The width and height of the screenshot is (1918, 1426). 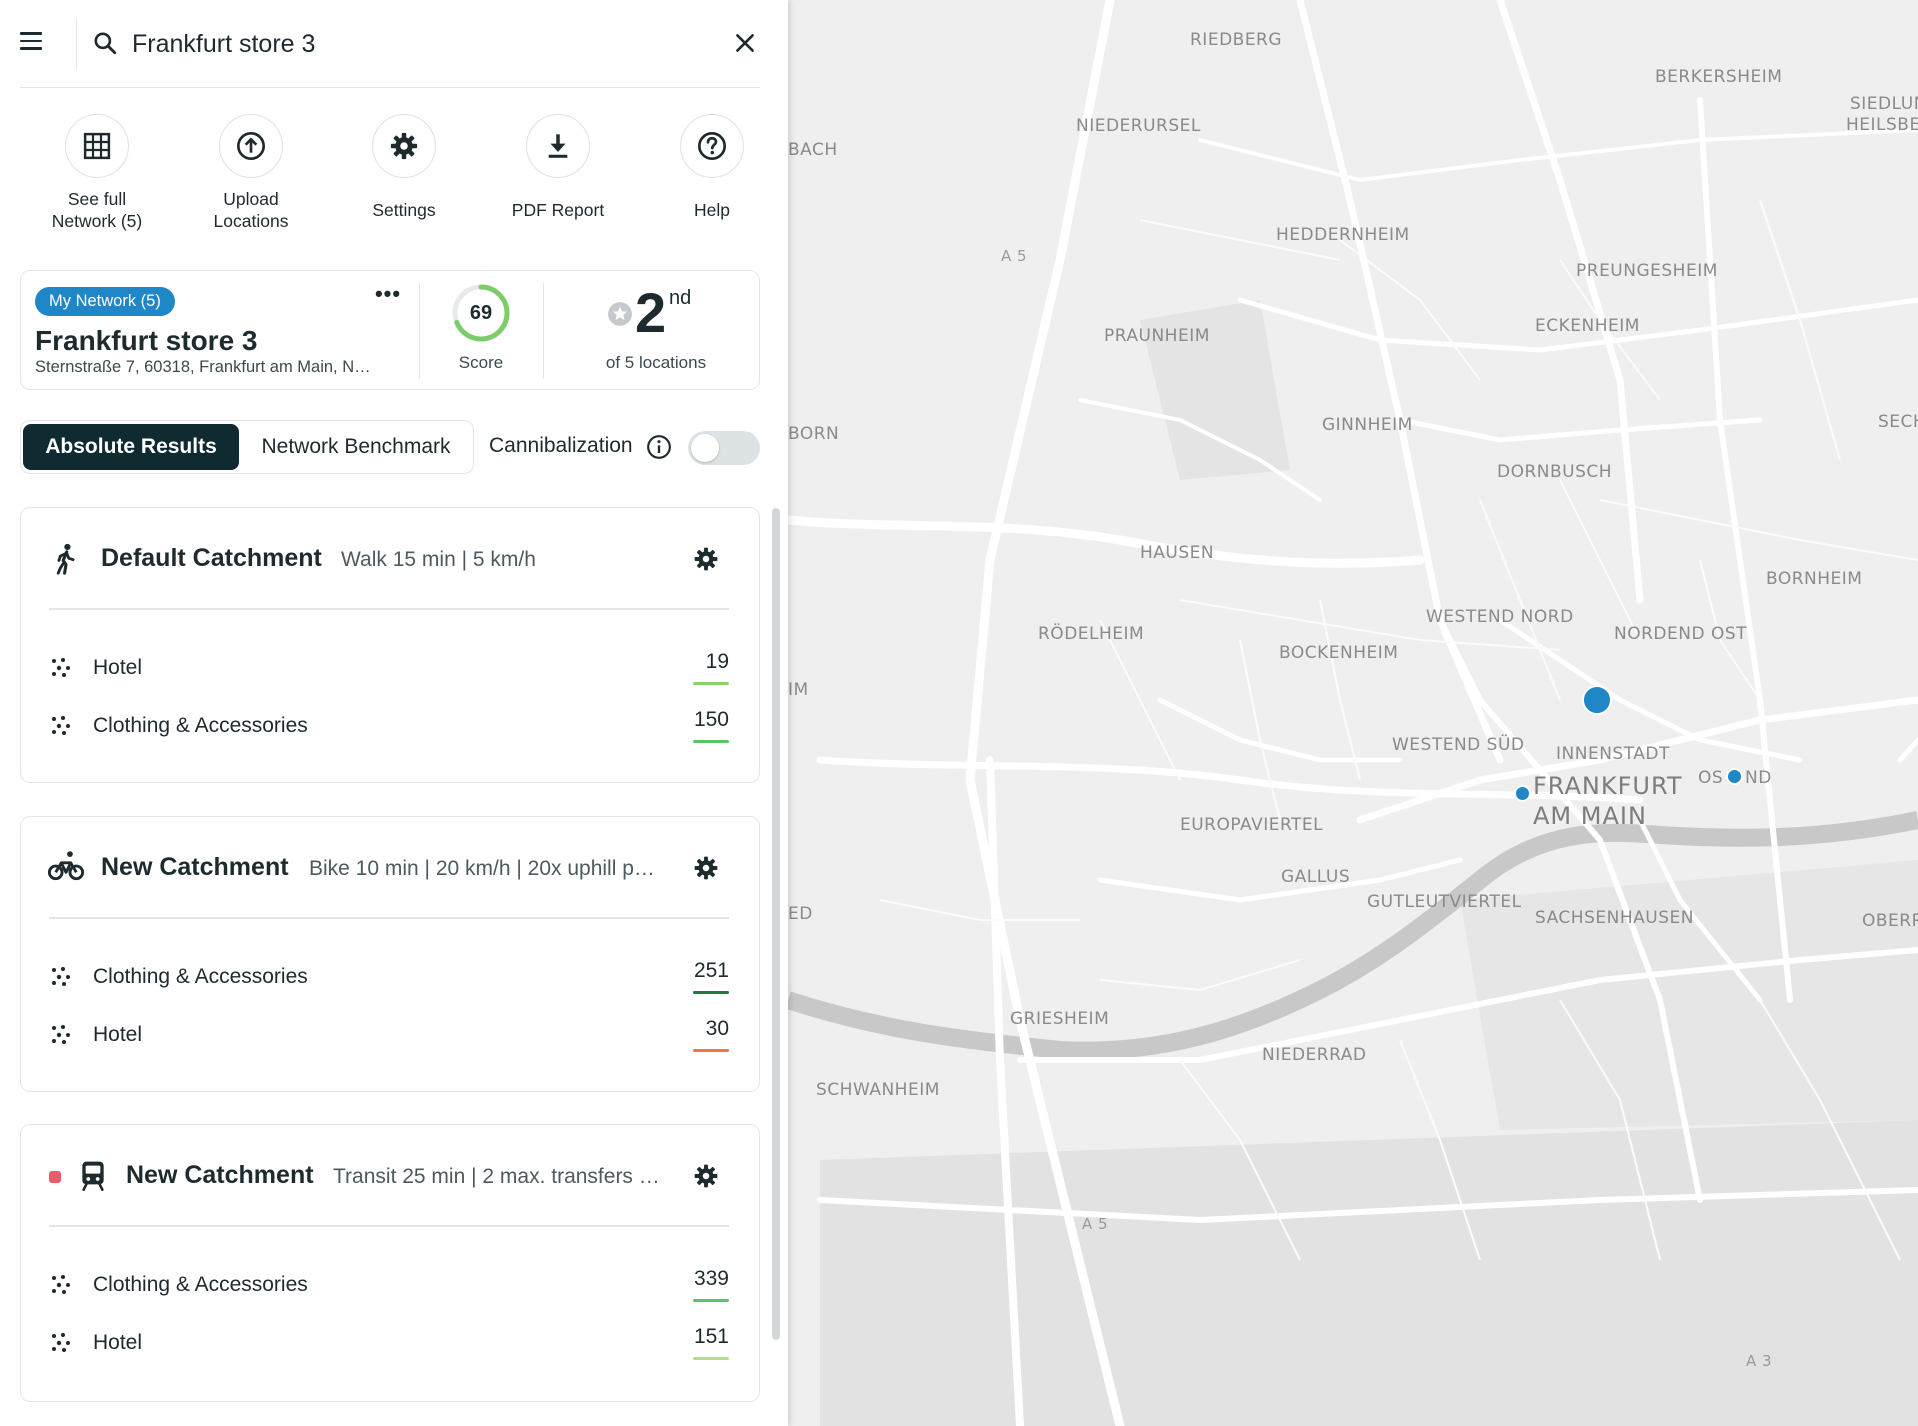 I want to click on more-options-icon: •••, so click(x=388, y=295).